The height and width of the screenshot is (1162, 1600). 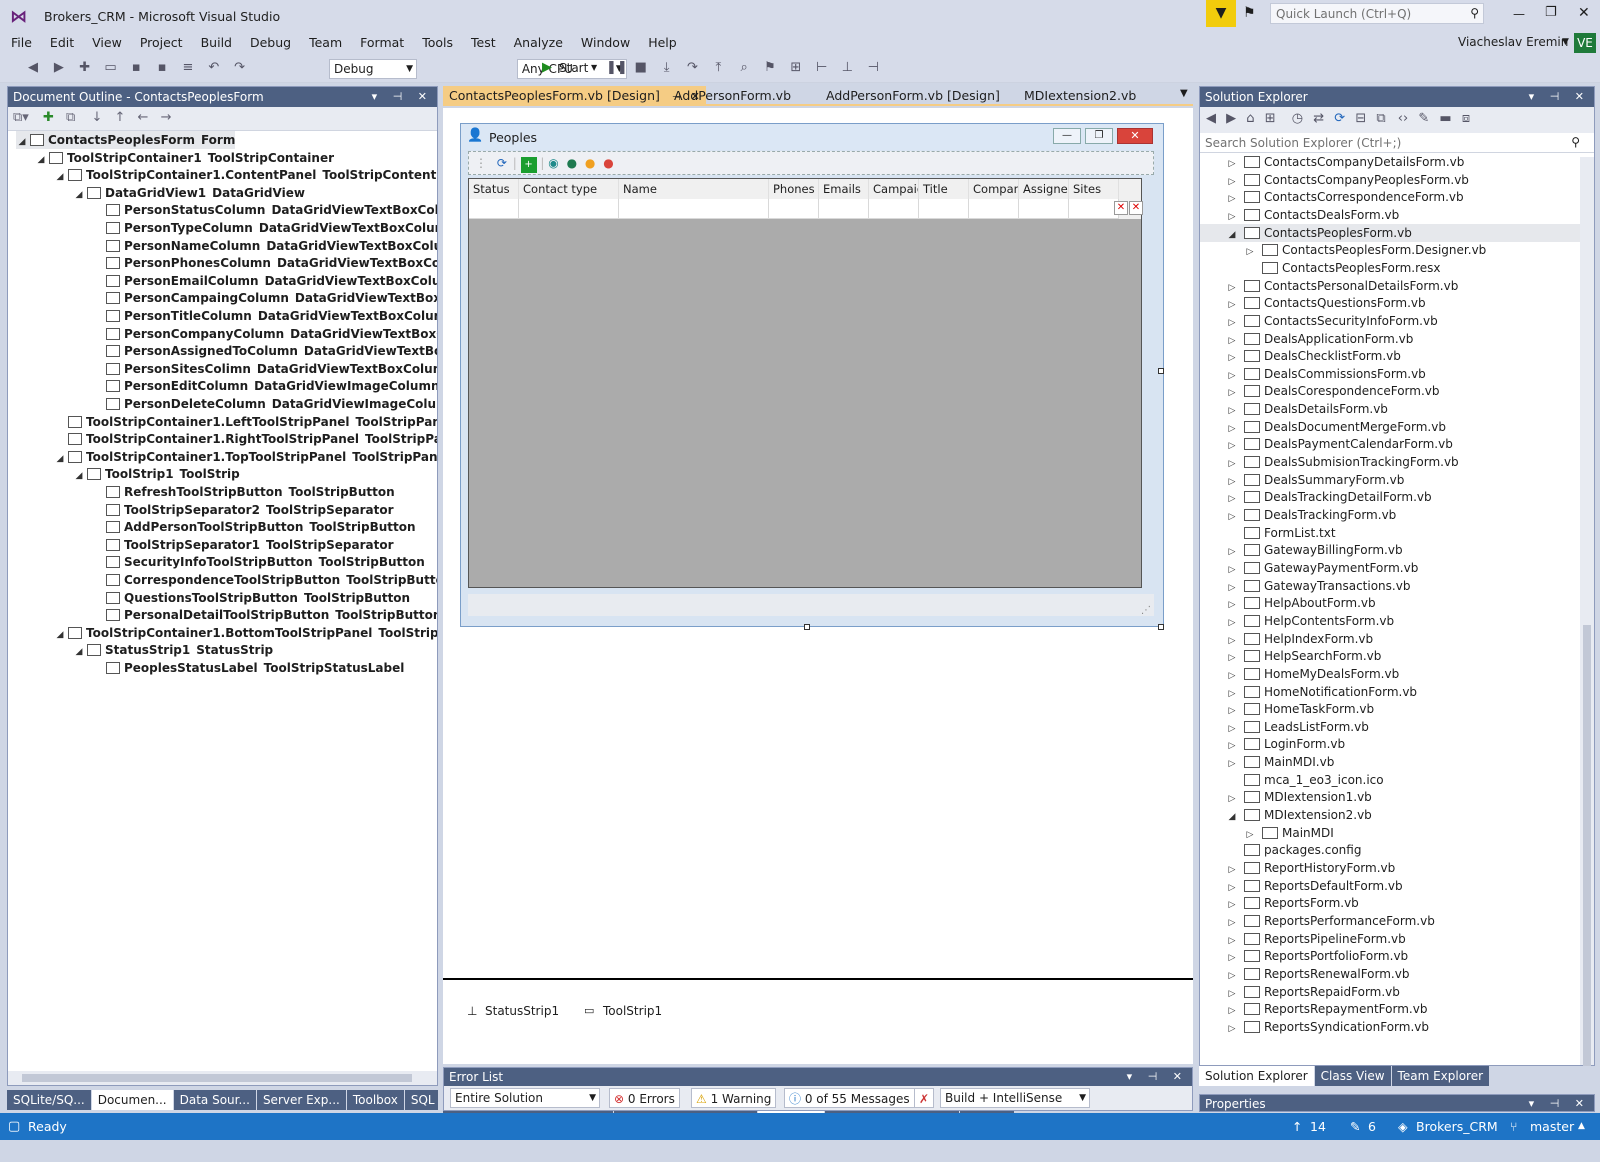 What do you see at coordinates (1390, 586) in the screenshot?
I see `solution-item: ▷ GatewayTransactions.vb` at bounding box center [1390, 586].